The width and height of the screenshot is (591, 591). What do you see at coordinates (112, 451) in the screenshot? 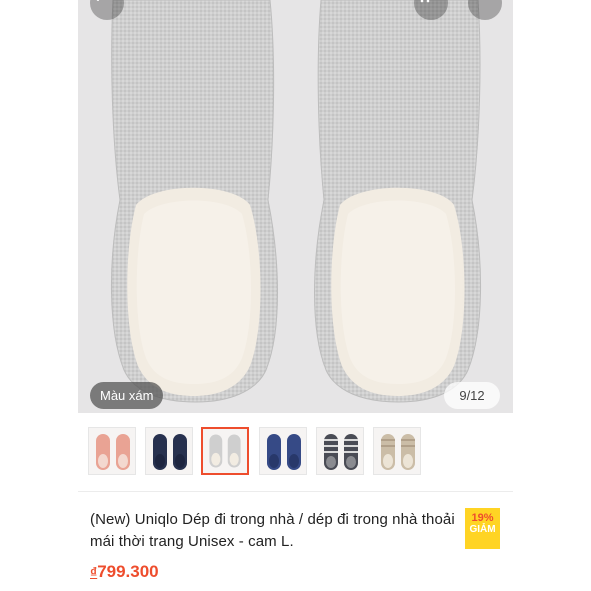
I see `thumb-pink` at bounding box center [112, 451].